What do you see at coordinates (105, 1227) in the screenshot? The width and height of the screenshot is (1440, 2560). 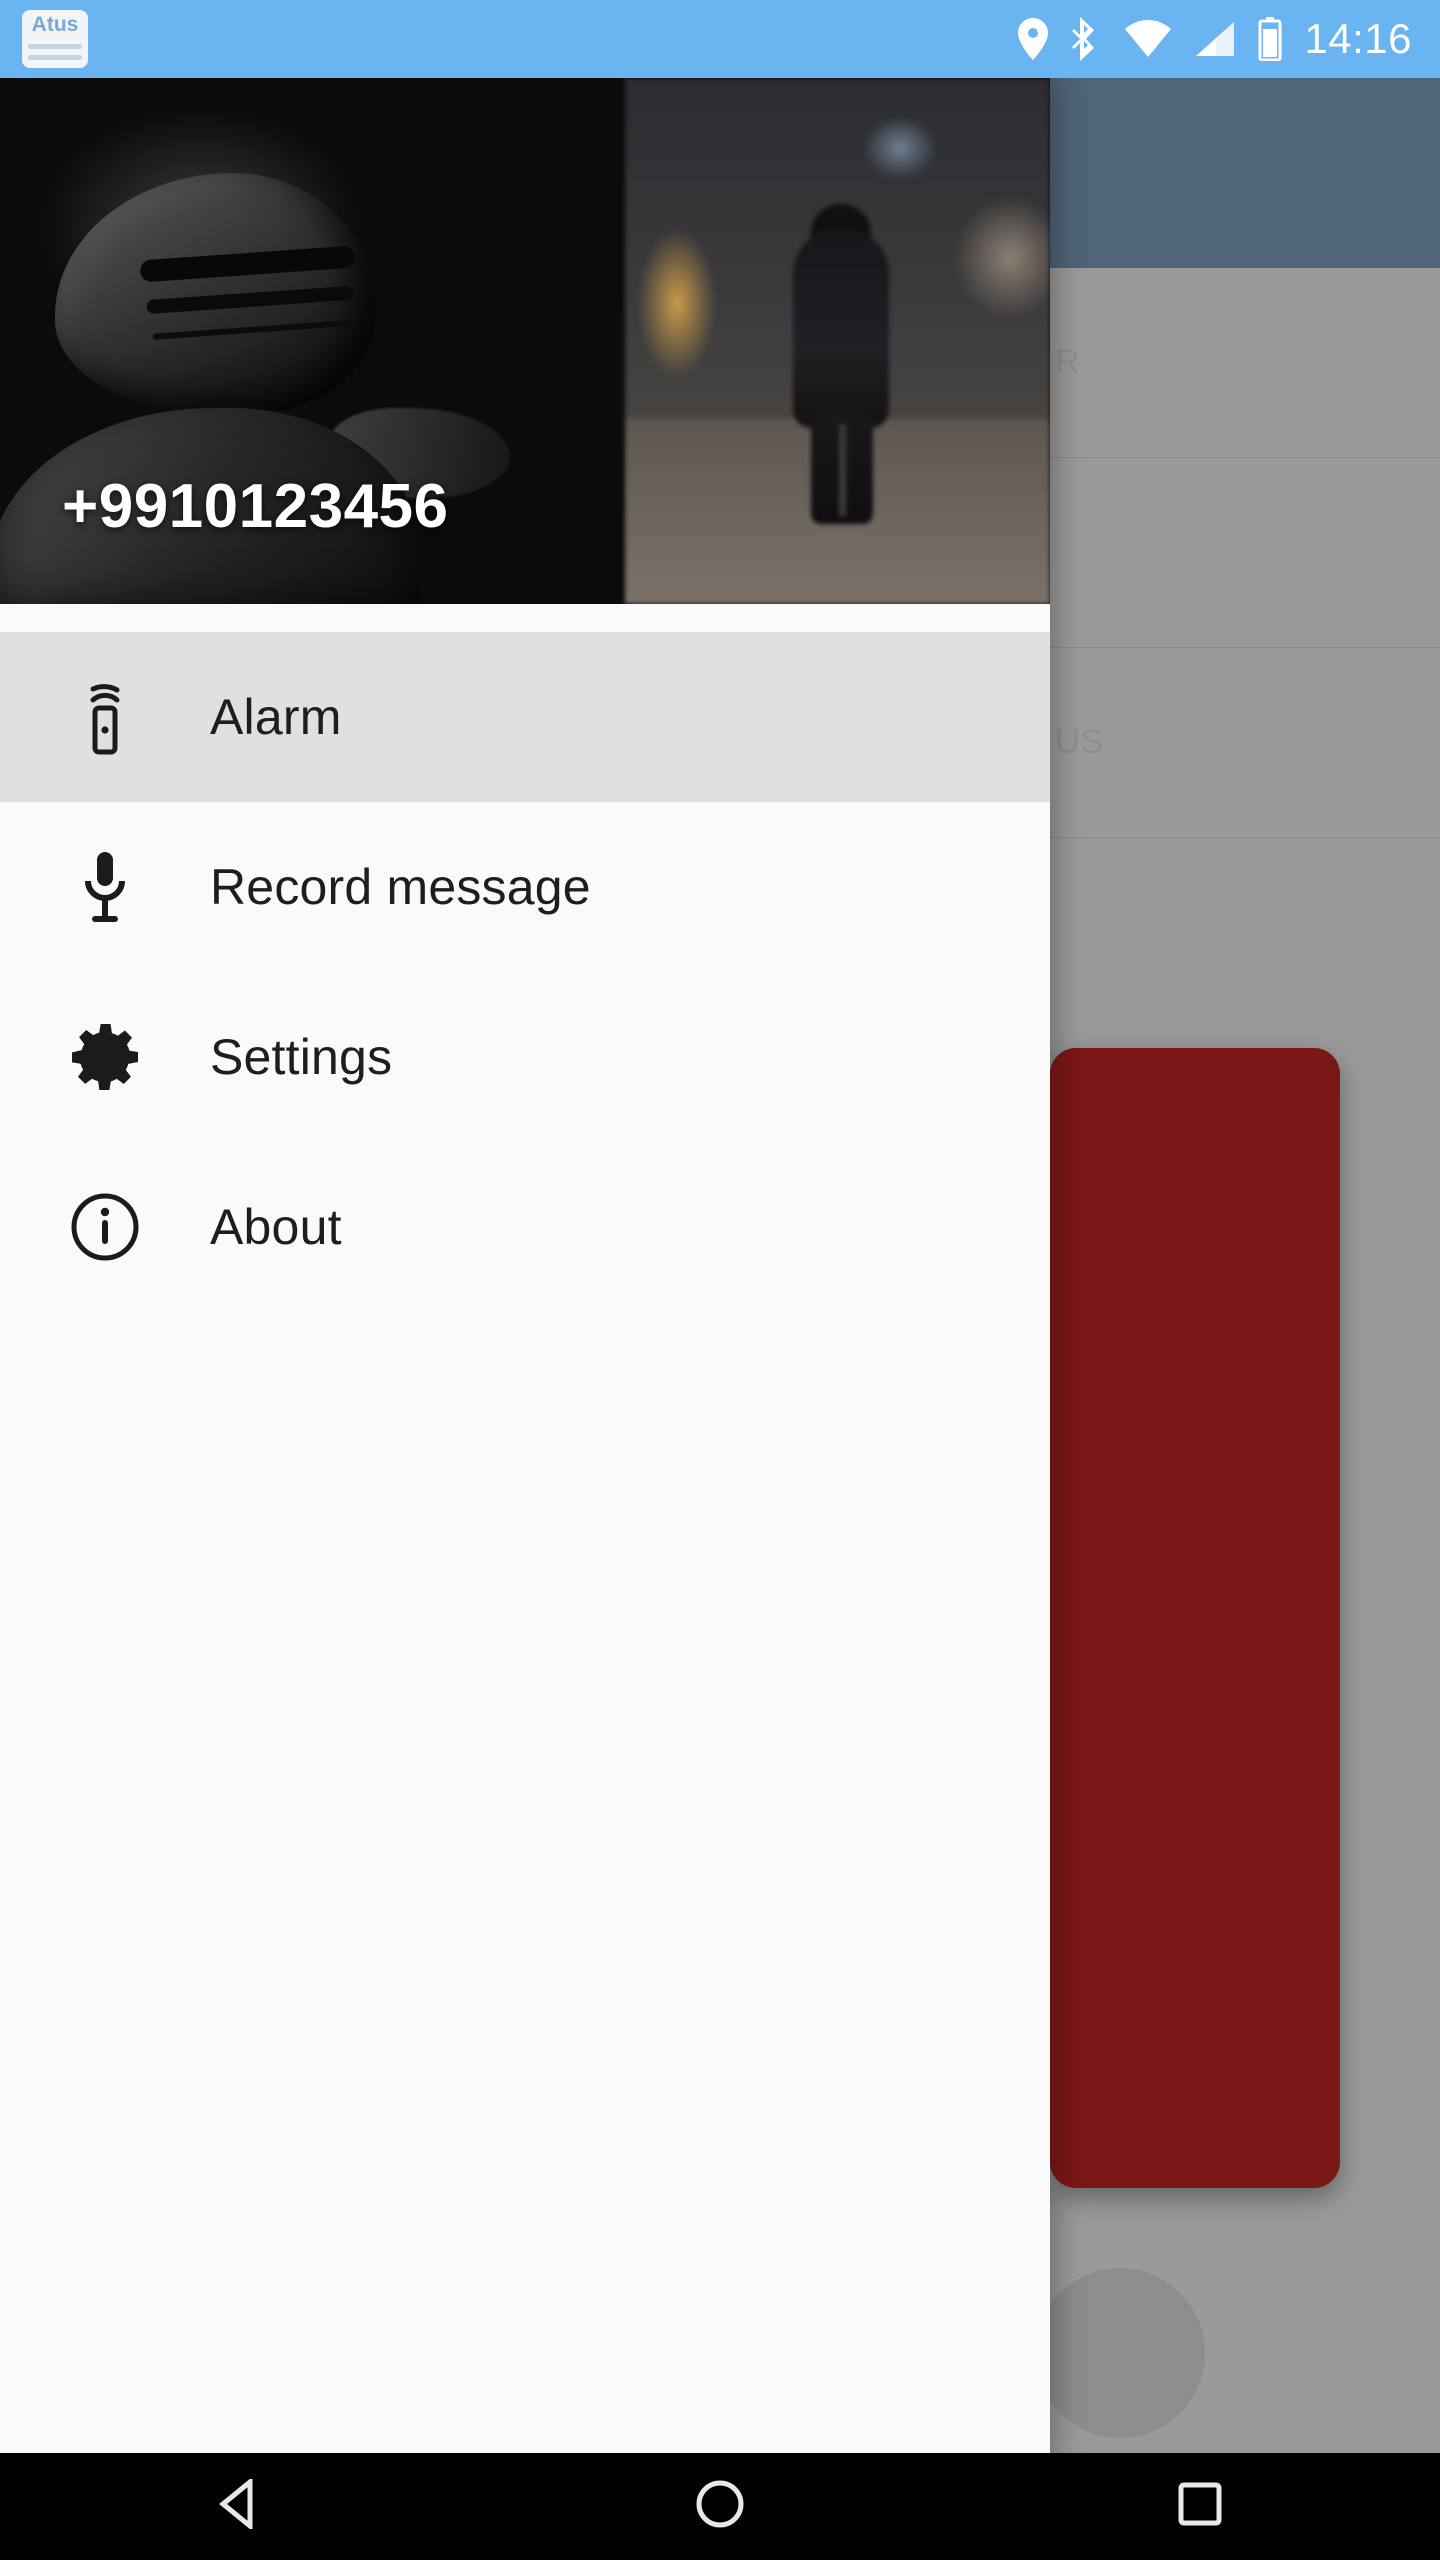 I see `info-circle-icon` at bounding box center [105, 1227].